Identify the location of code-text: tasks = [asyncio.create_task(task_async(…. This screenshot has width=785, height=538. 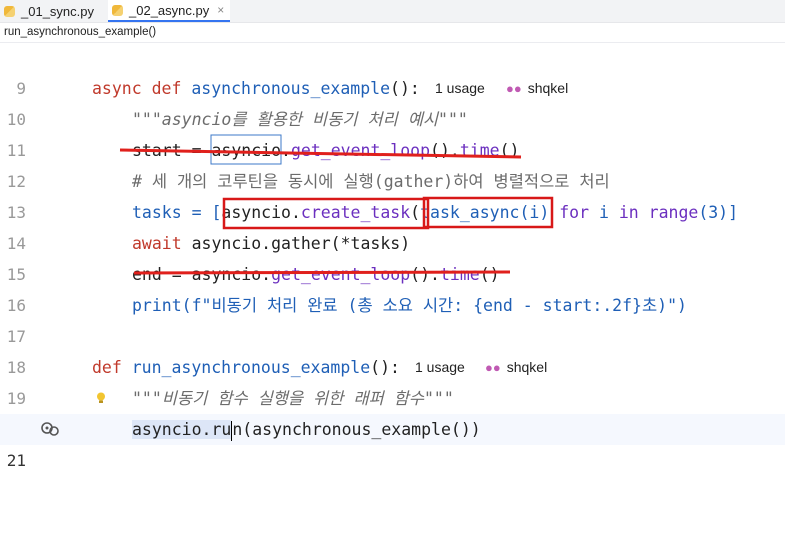
(435, 212).